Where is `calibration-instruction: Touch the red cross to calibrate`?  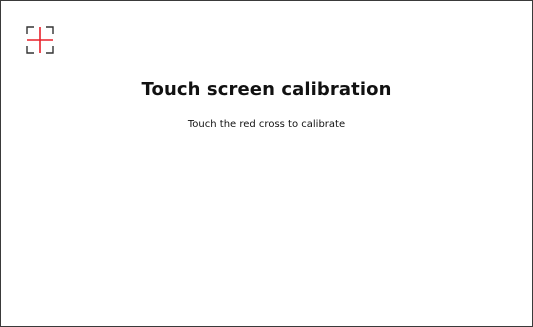 calibration-instruction: Touch the red cross to calibrate is located at coordinates (266, 124).